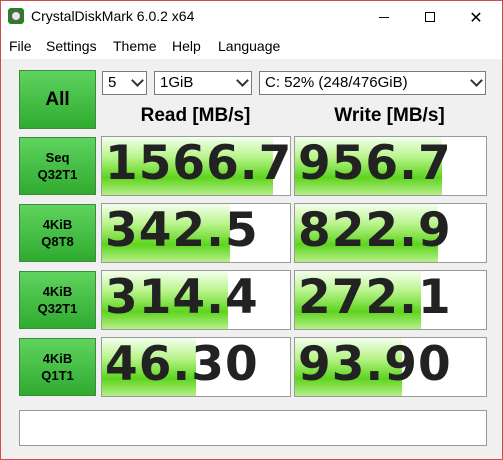 This screenshot has height=460, width=503. I want to click on menu-settings: Settings, so click(71, 46).